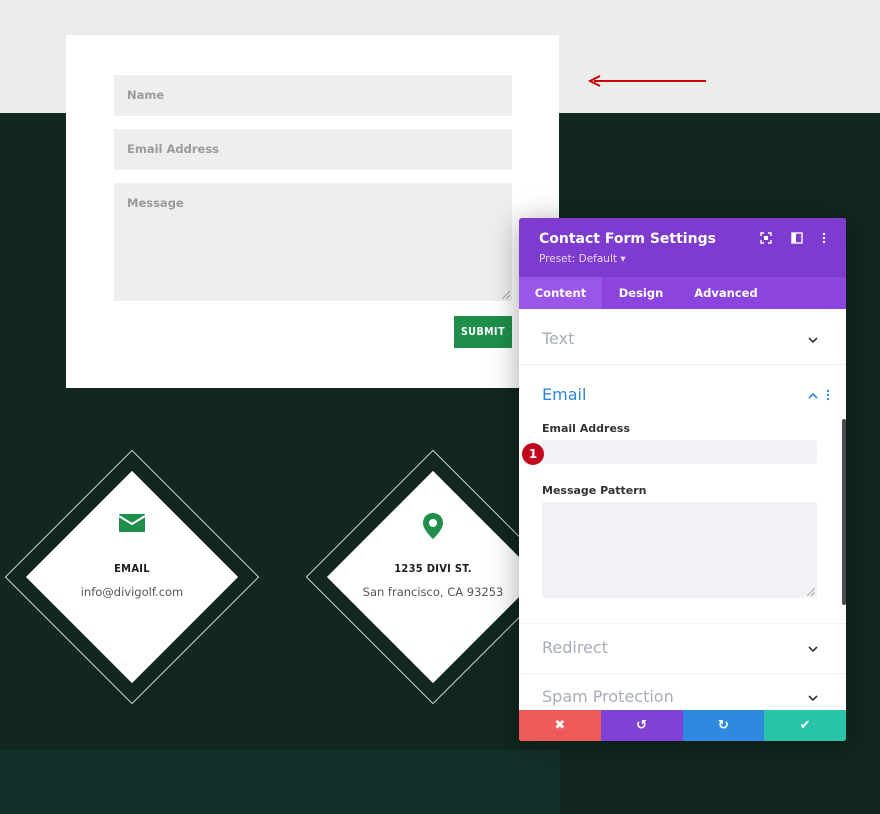  What do you see at coordinates (726, 293) in the screenshot?
I see `tab-advanced: Advanced` at bounding box center [726, 293].